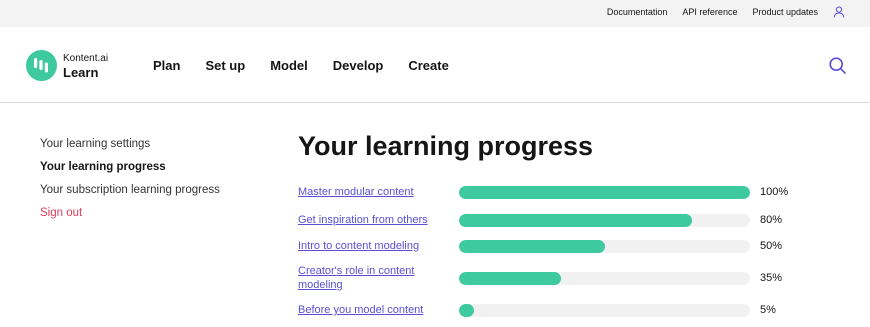 This screenshot has width=870, height=327. What do you see at coordinates (771, 220) in the screenshot?
I see `progress-percent: 80%` at bounding box center [771, 220].